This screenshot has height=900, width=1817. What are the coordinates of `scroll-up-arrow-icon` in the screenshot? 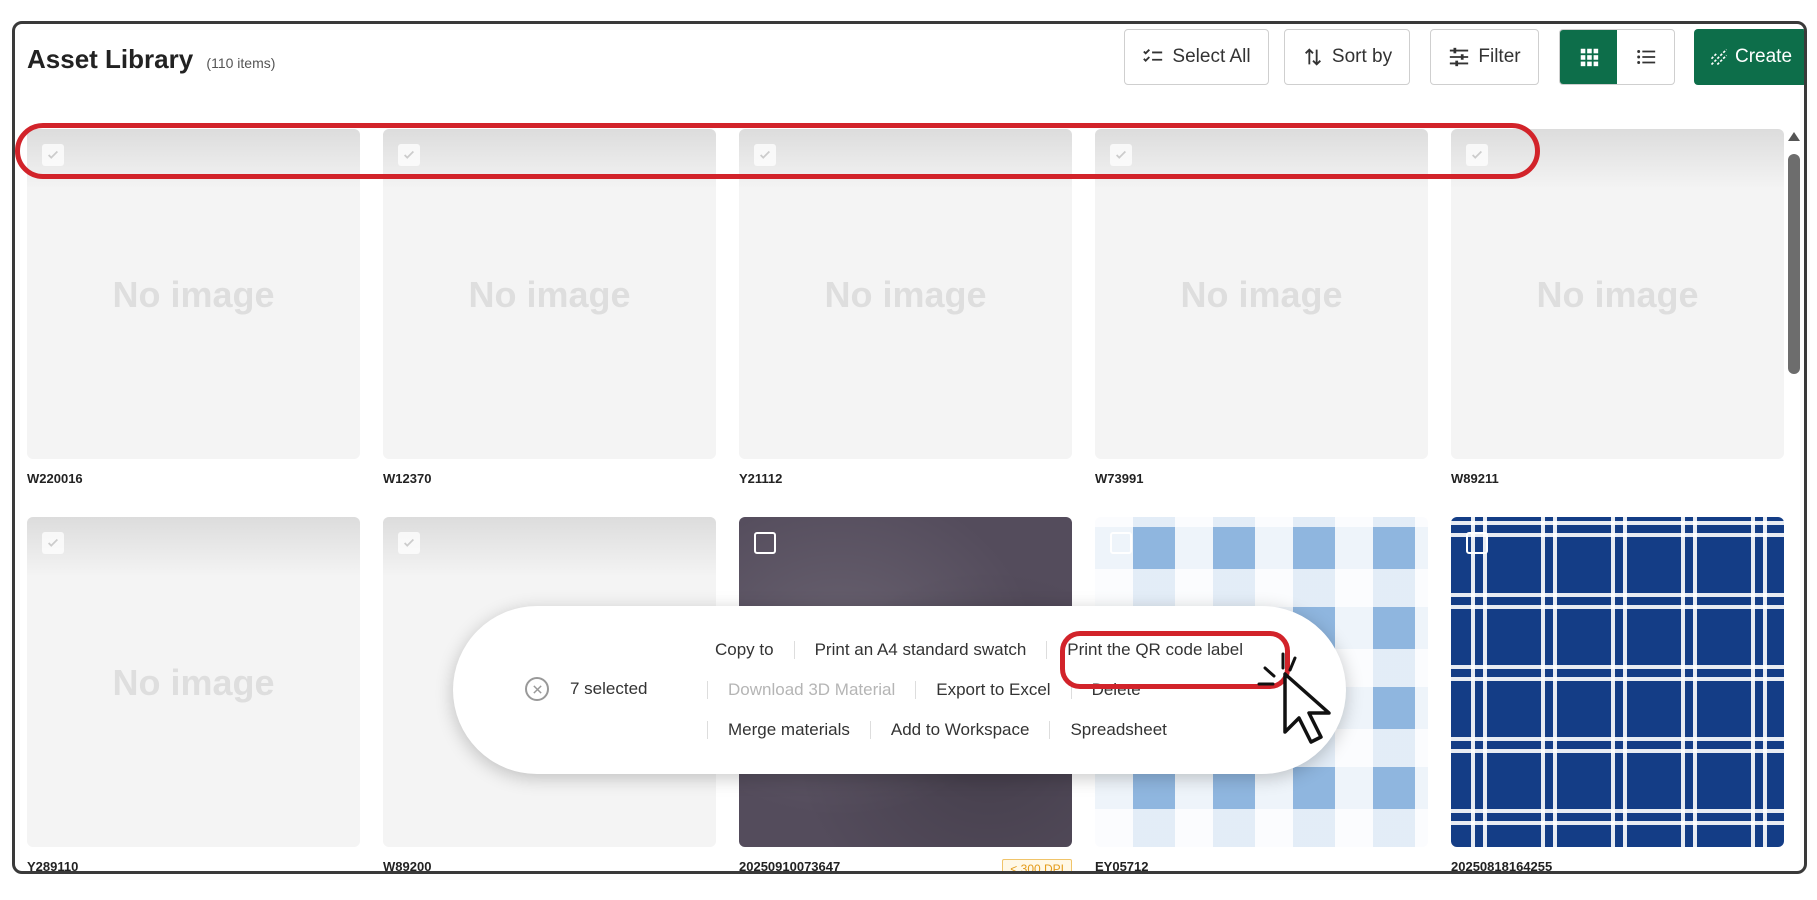 It's located at (1794, 136).